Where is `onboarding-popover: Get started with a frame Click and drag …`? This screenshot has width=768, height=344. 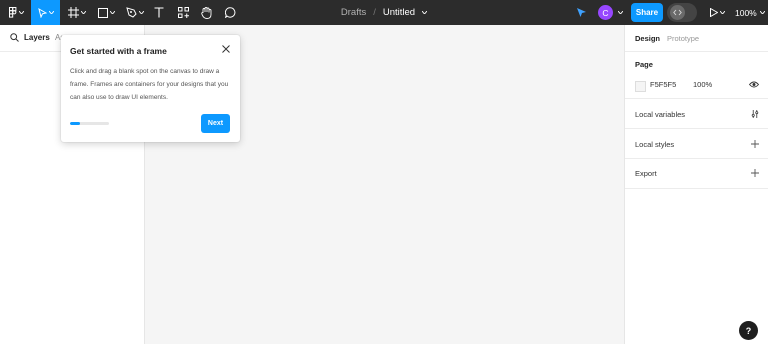
onboarding-popover: Get started with a frame Click and drag … is located at coordinates (150, 88).